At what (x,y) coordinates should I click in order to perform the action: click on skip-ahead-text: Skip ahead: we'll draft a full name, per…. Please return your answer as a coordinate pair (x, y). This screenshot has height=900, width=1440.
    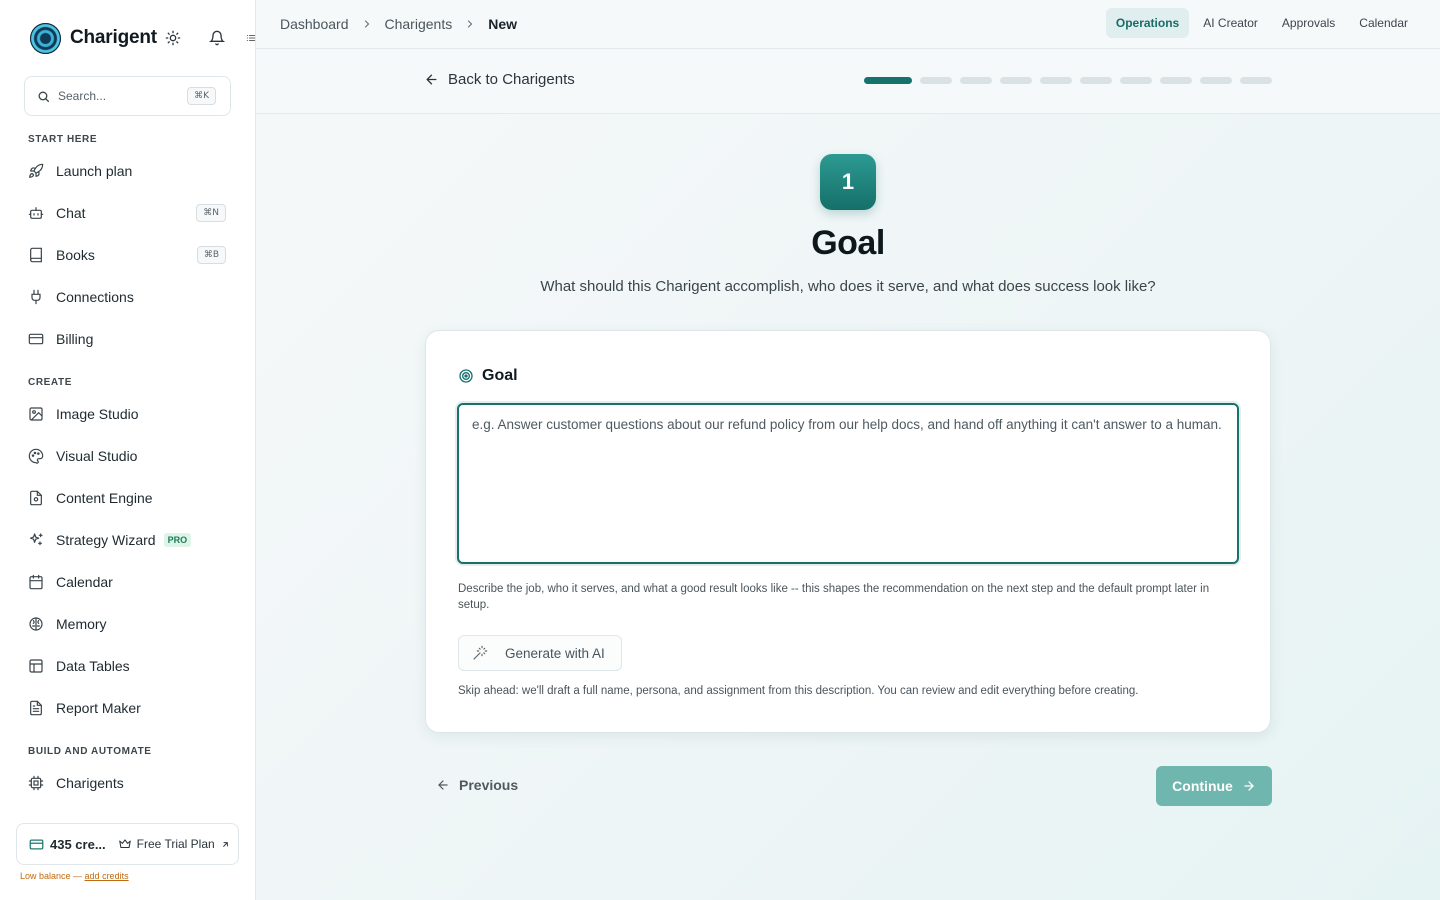
    Looking at the image, I should click on (798, 691).